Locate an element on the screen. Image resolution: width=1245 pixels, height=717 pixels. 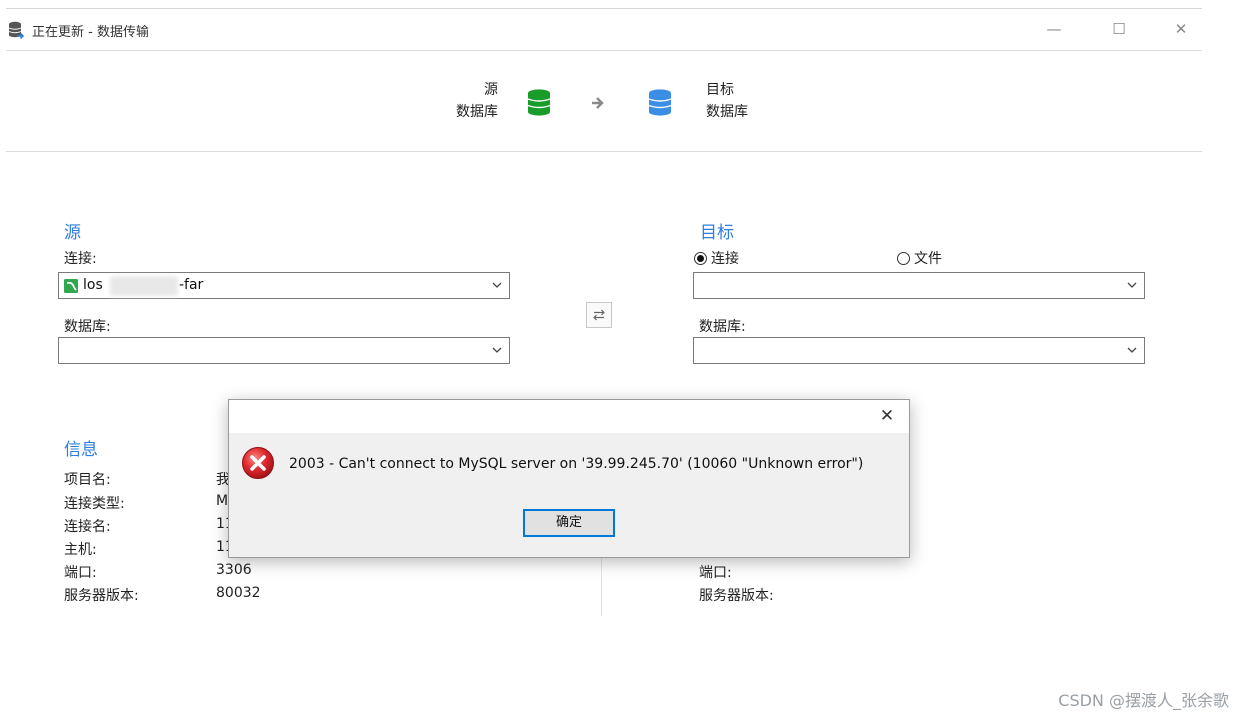
radio-unselected-icon is located at coordinates (903, 258).